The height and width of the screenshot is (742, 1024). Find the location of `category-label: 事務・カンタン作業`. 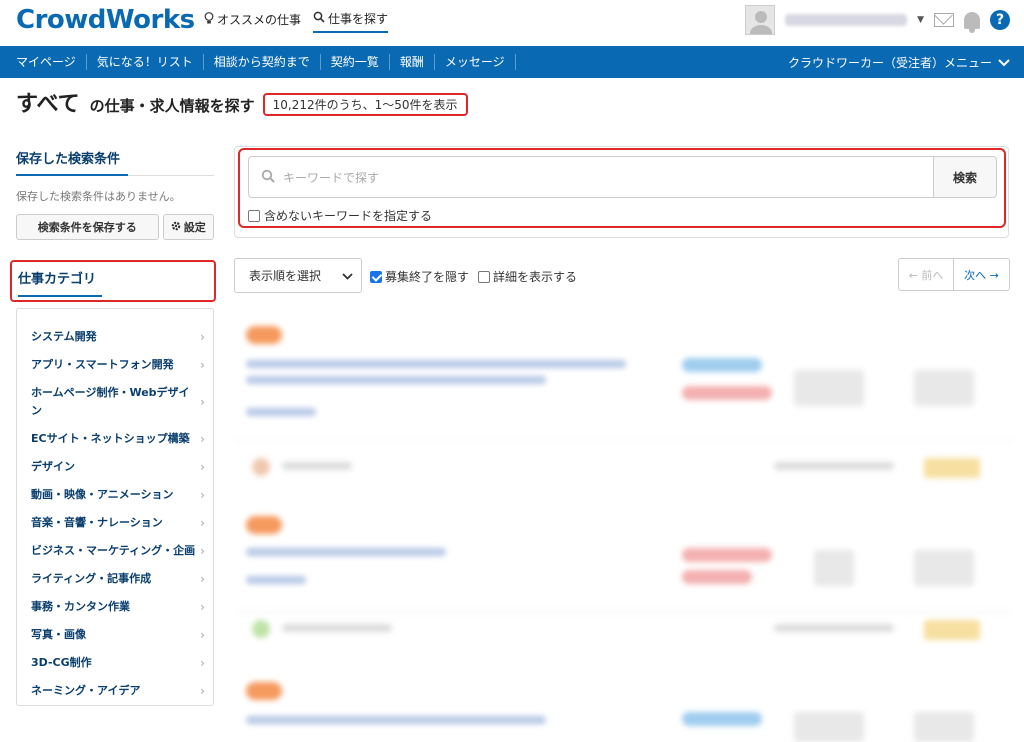

category-label: 事務・カンタン作業 is located at coordinates (80, 606).